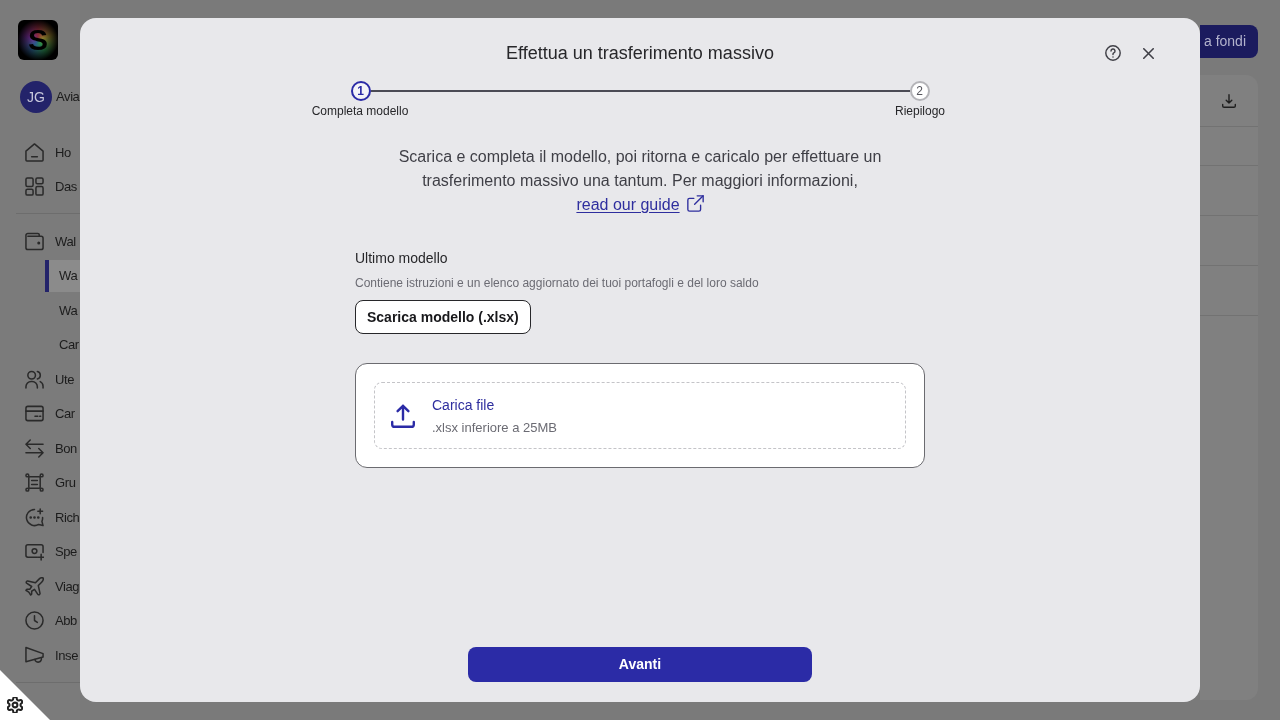 This screenshot has width=1280, height=720. What do you see at coordinates (52, 620) in the screenshot?
I see `nav-item: Abb` at bounding box center [52, 620].